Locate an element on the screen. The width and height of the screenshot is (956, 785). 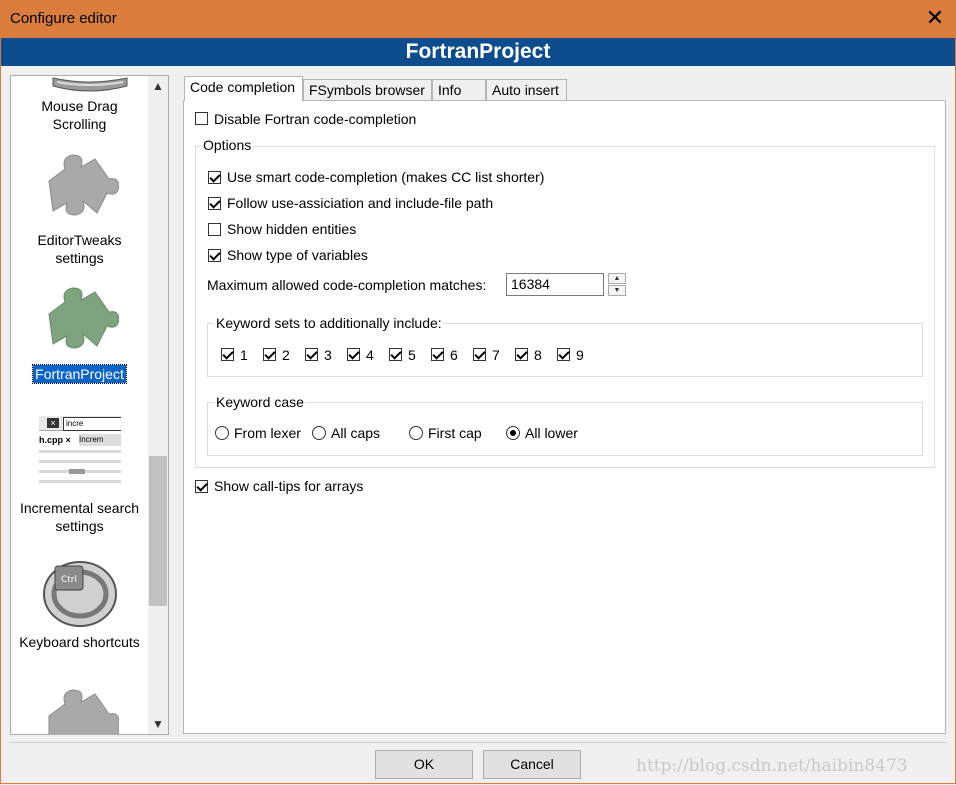
keyword-set-label: 2 is located at coordinates (286, 355).